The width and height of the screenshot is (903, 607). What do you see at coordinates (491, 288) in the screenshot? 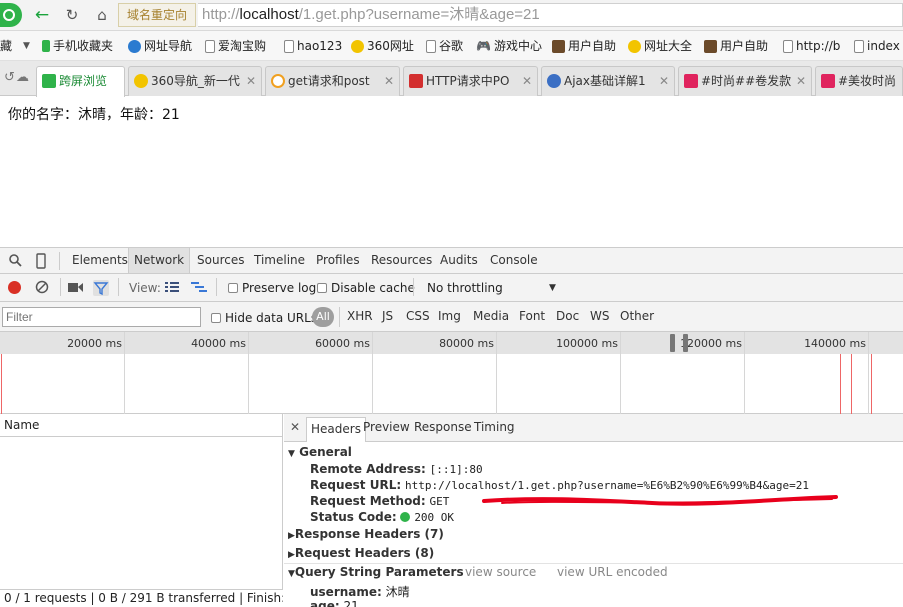
I see `throttling-select: No throttling ▼` at bounding box center [491, 288].